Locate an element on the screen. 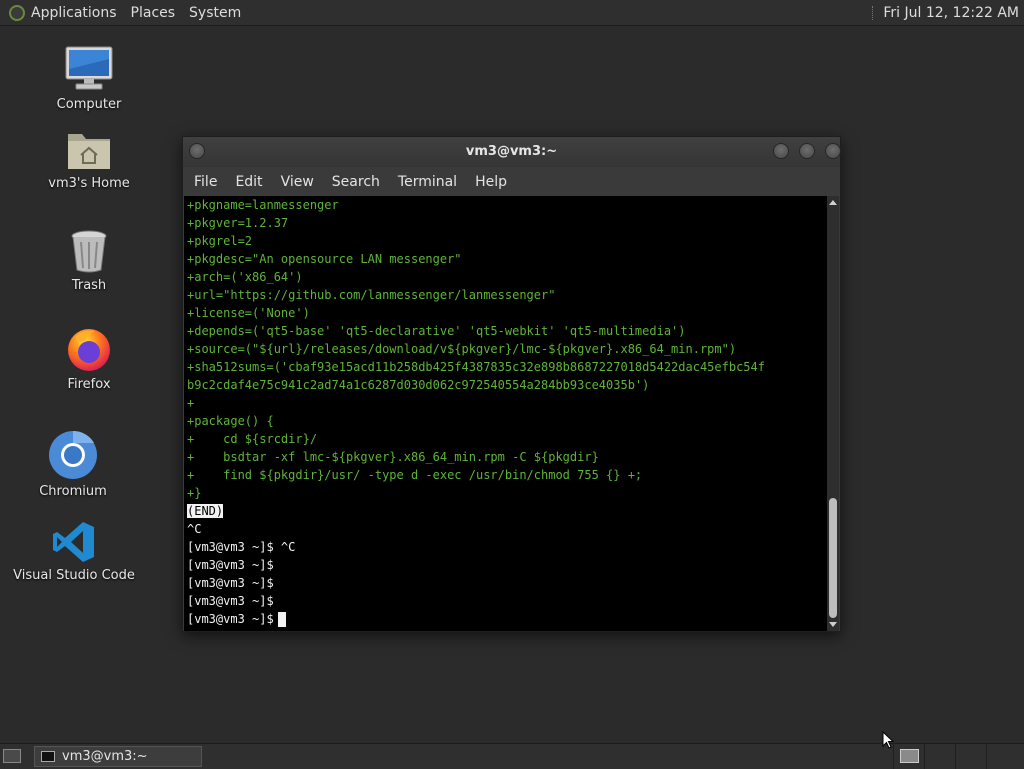 This screenshot has height=769, width=1024. terminal-line: +pkgrel=2 is located at coordinates (220, 241).